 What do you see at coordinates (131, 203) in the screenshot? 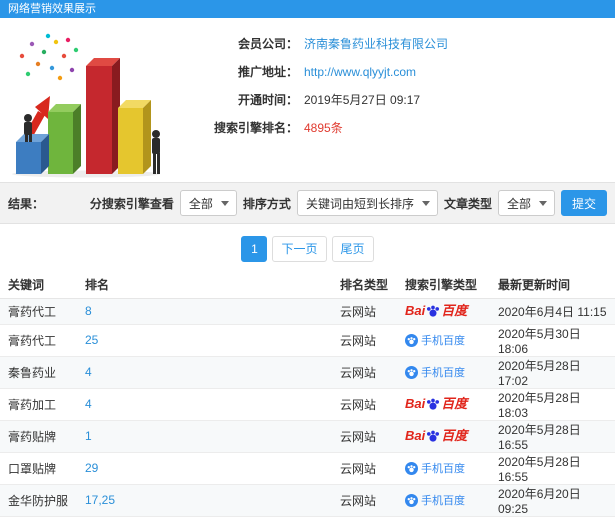
I see `engine-filter-label: 分搜索引擎查看` at bounding box center [131, 203].